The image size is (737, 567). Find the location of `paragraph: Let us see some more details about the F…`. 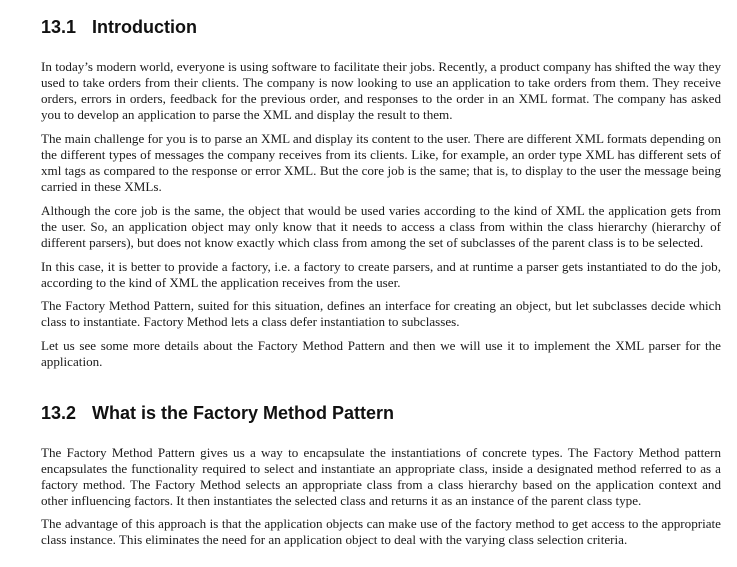

paragraph: Let us see some more details about the F… is located at coordinates (381, 353).